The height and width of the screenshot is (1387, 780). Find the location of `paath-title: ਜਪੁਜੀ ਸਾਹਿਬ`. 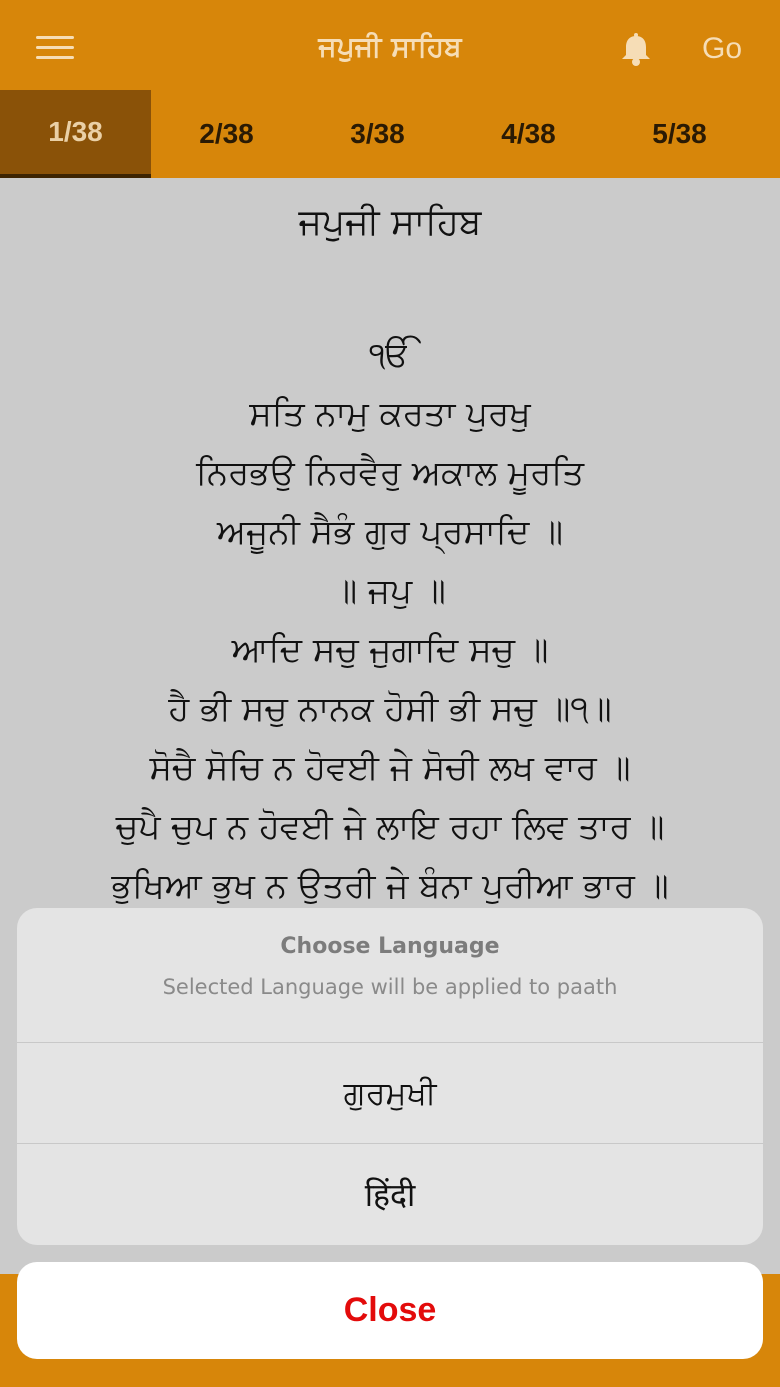

paath-title: ਜਪੁਜੀ ਸਾਹਿਬ is located at coordinates (390, 222).